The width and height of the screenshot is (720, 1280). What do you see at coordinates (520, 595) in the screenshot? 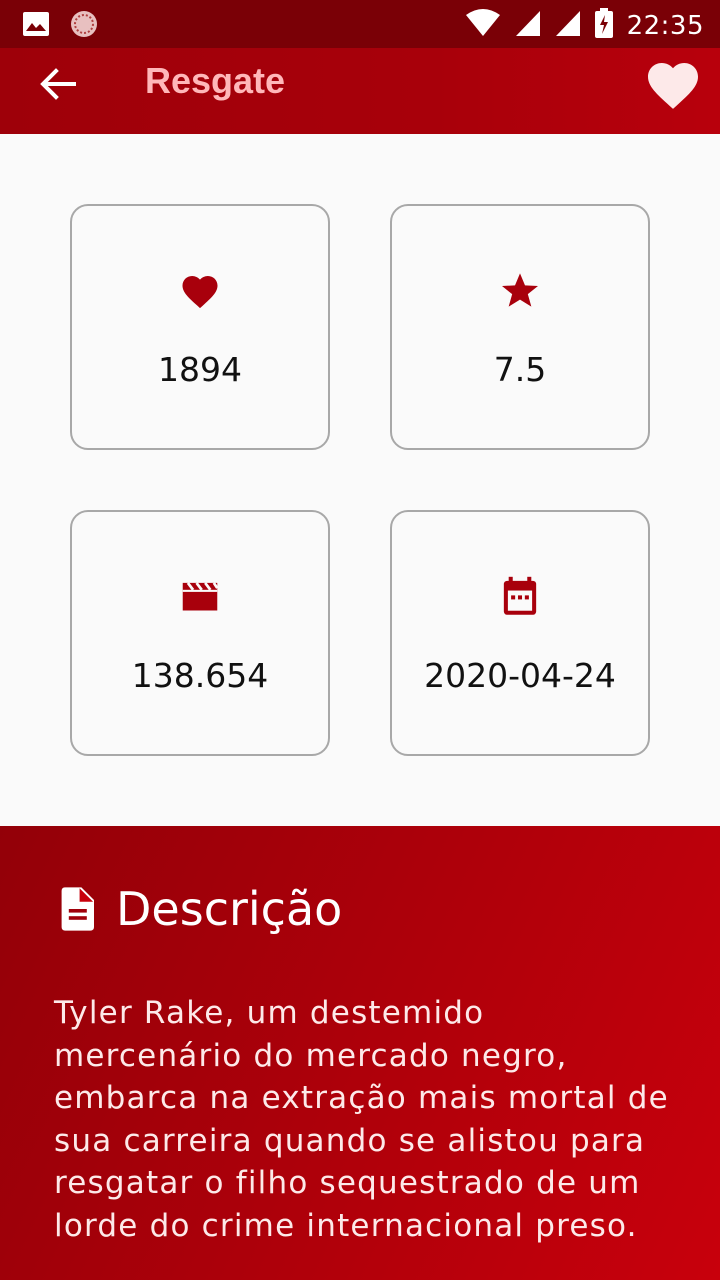
I see `calendar-icon` at bounding box center [520, 595].